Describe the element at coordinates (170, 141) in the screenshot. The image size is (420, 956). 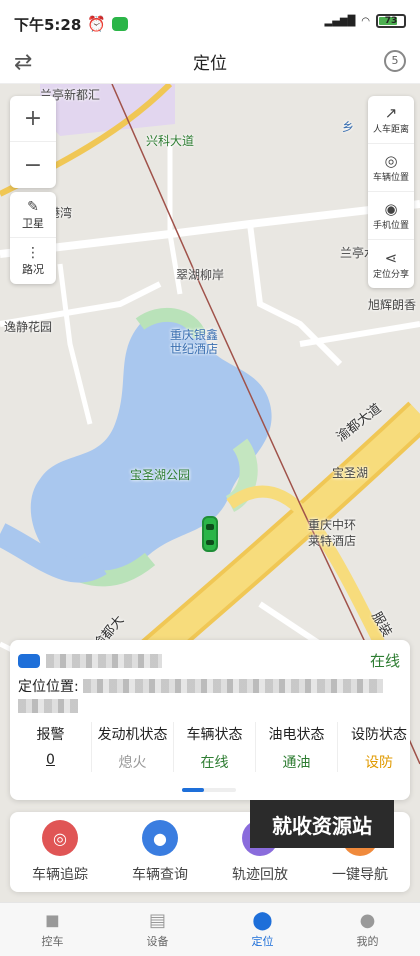
I see `map-label: 兴科大道` at that location.